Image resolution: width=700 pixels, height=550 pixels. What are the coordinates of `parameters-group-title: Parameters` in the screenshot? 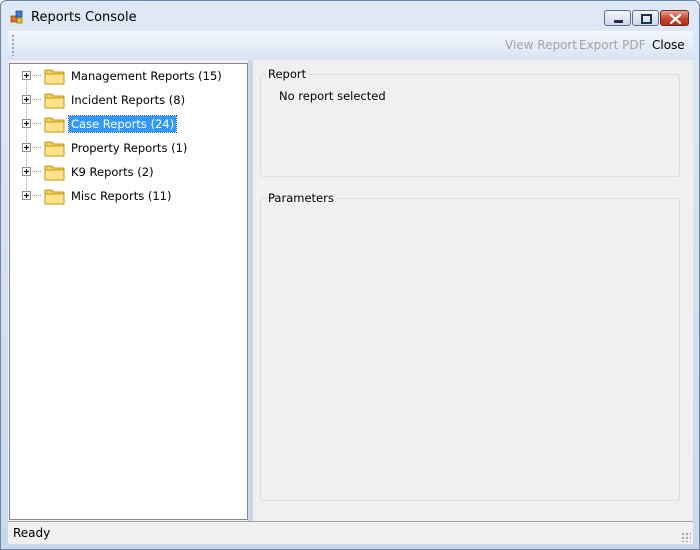 It's located at (301, 198).